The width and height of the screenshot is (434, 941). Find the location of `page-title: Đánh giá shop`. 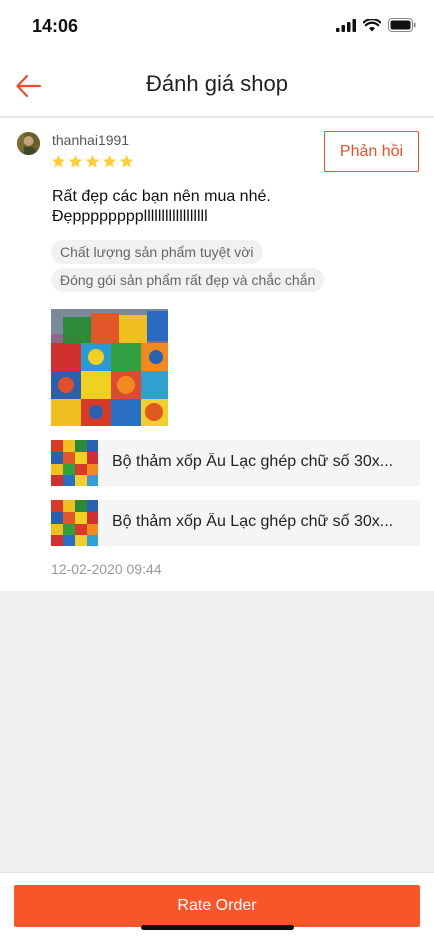

page-title: Đánh giá shop is located at coordinates (217, 83).